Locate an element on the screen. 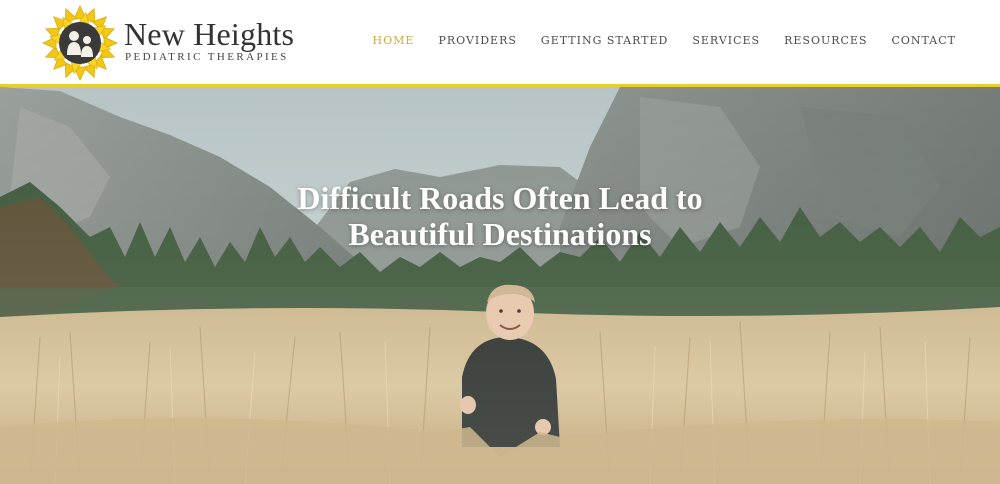  nav-item-resources: RESOURCES is located at coordinates (825, 40).